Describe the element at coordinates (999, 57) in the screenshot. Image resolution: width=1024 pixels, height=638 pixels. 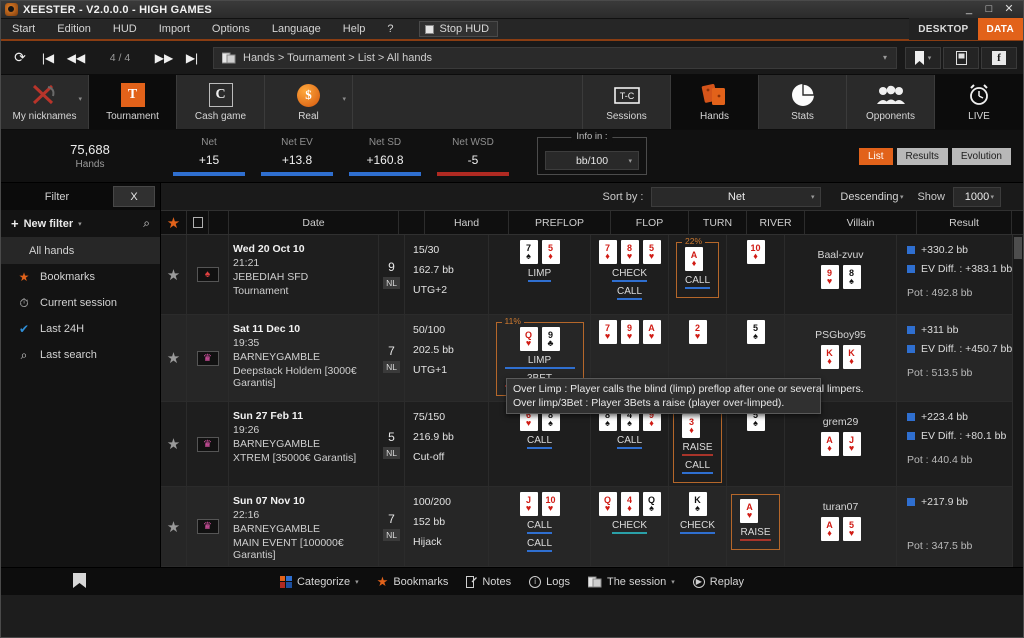
I see `facebook-button: f` at that location.